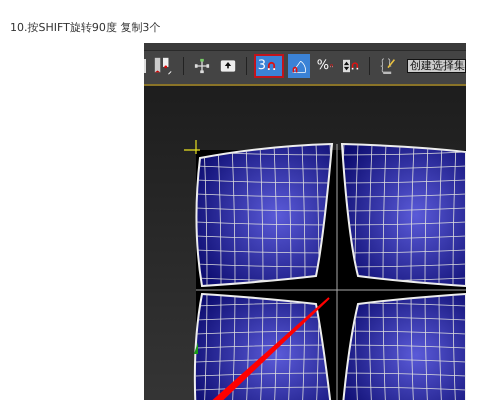  Describe the element at coordinates (299, 66) in the screenshot. I see `angle-snap-toggle` at that location.